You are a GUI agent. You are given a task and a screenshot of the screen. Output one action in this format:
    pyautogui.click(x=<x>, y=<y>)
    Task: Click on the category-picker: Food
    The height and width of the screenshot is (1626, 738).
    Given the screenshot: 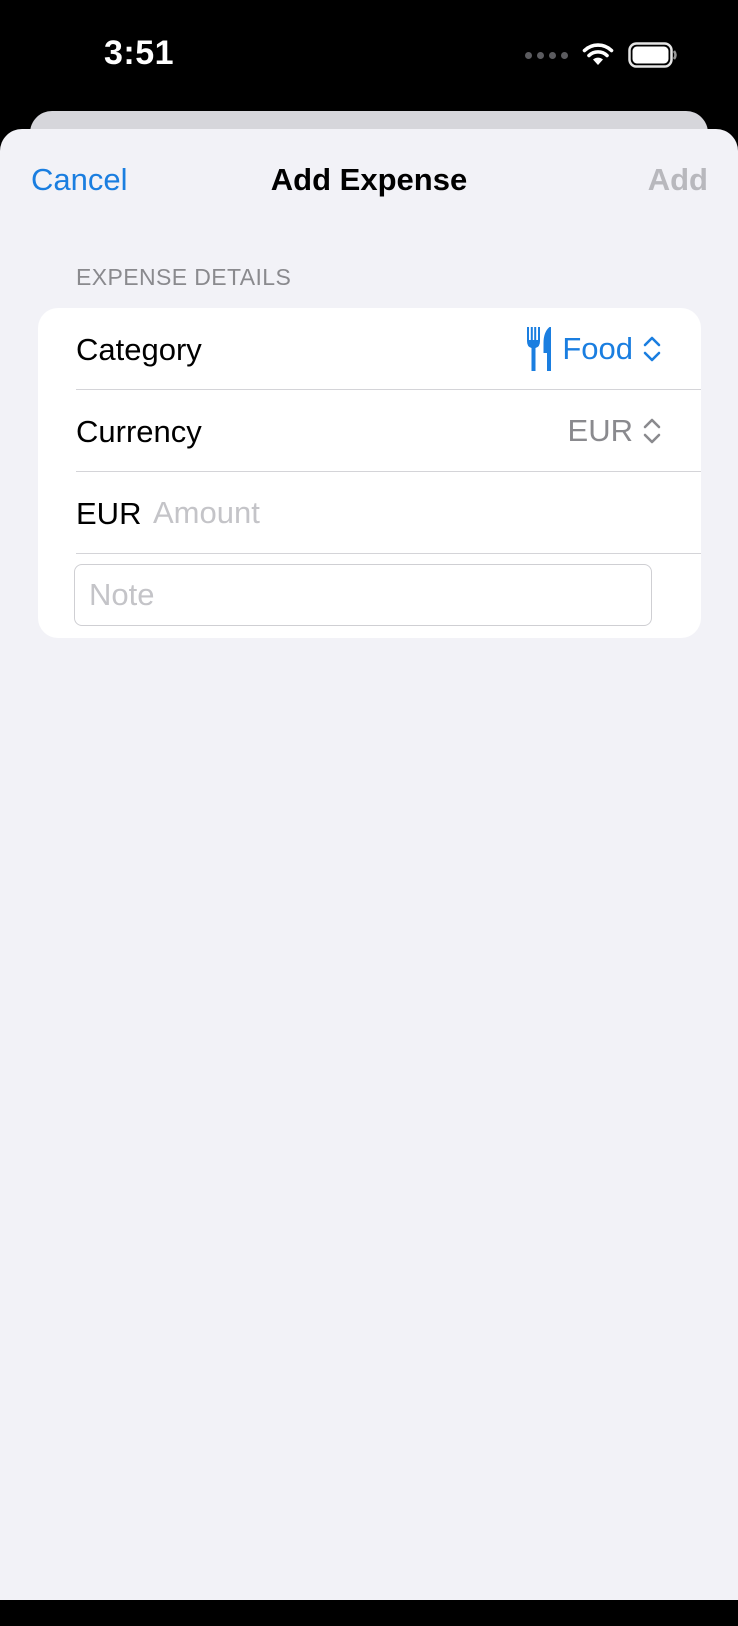 What is the action you would take?
    pyautogui.click(x=594, y=349)
    